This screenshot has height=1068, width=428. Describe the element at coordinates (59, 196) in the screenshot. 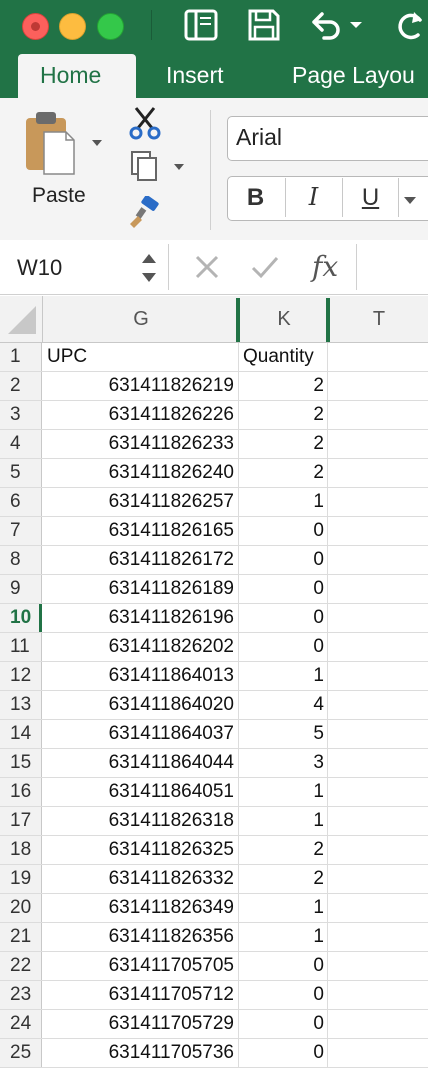

I see `paste-button-label: Paste` at that location.